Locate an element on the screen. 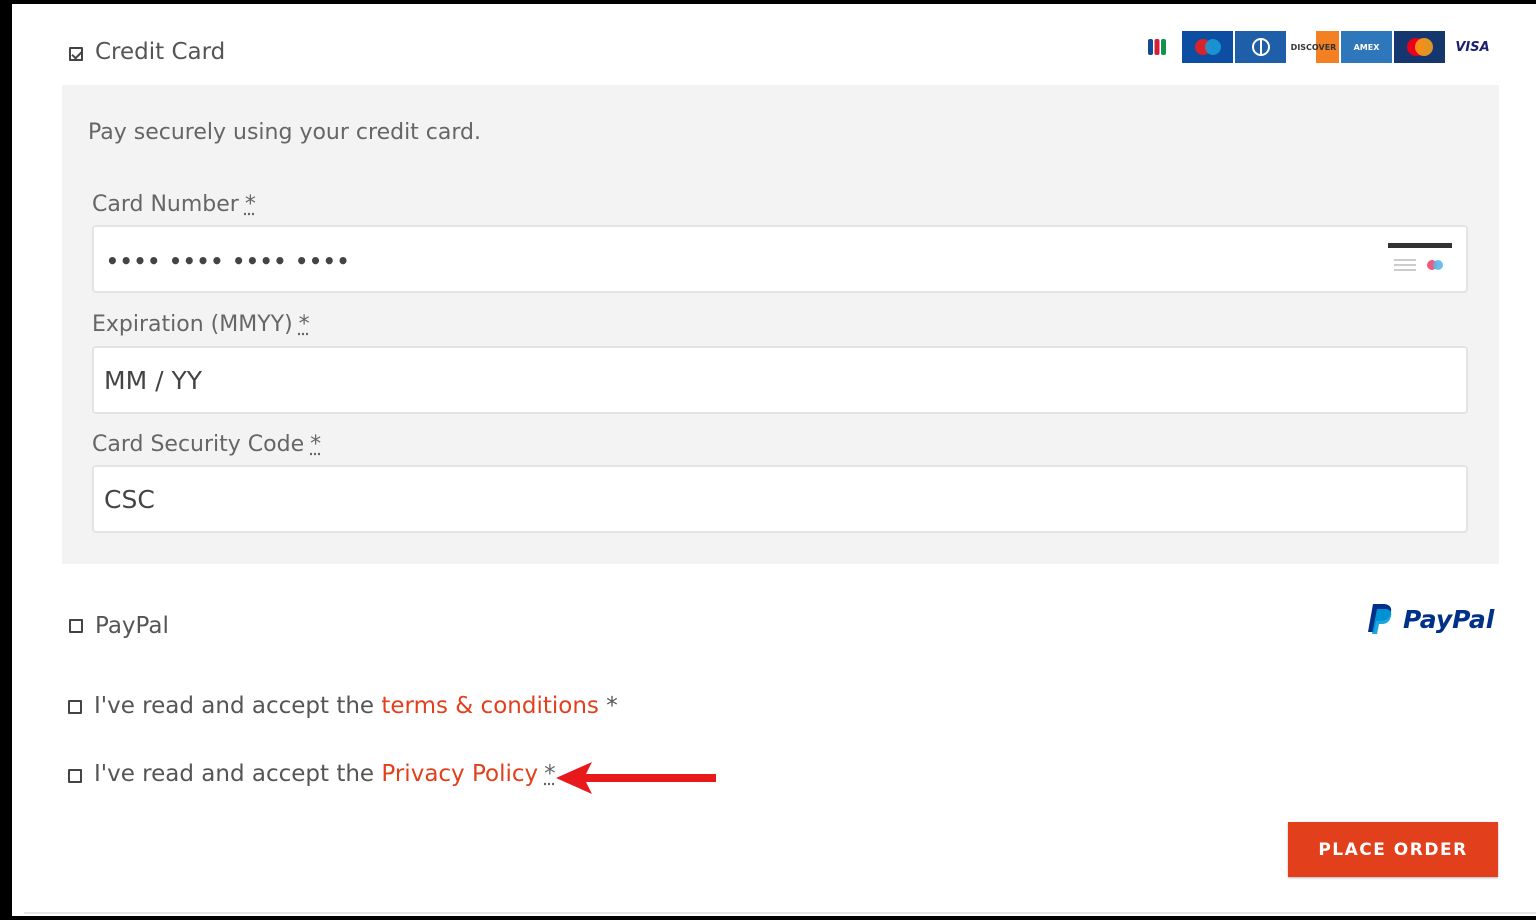 The image size is (1536, 920). security-code-label-text: Card Security Code is located at coordinates (198, 444).